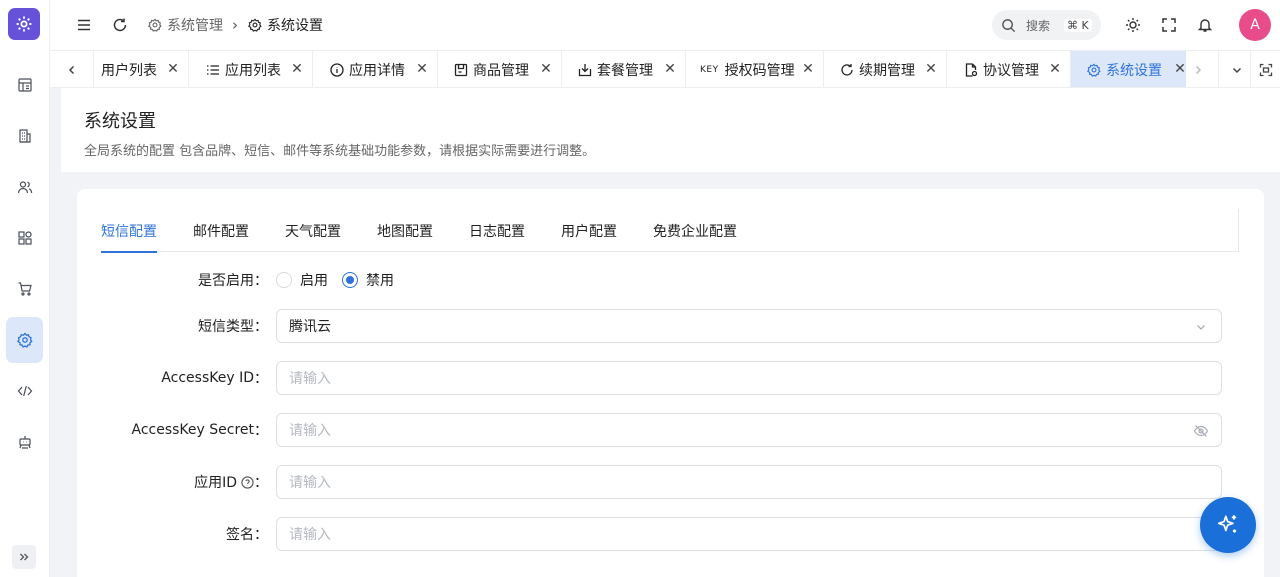 The height and width of the screenshot is (577, 1280). I want to click on sidebar-item-ai, so click(24, 442).